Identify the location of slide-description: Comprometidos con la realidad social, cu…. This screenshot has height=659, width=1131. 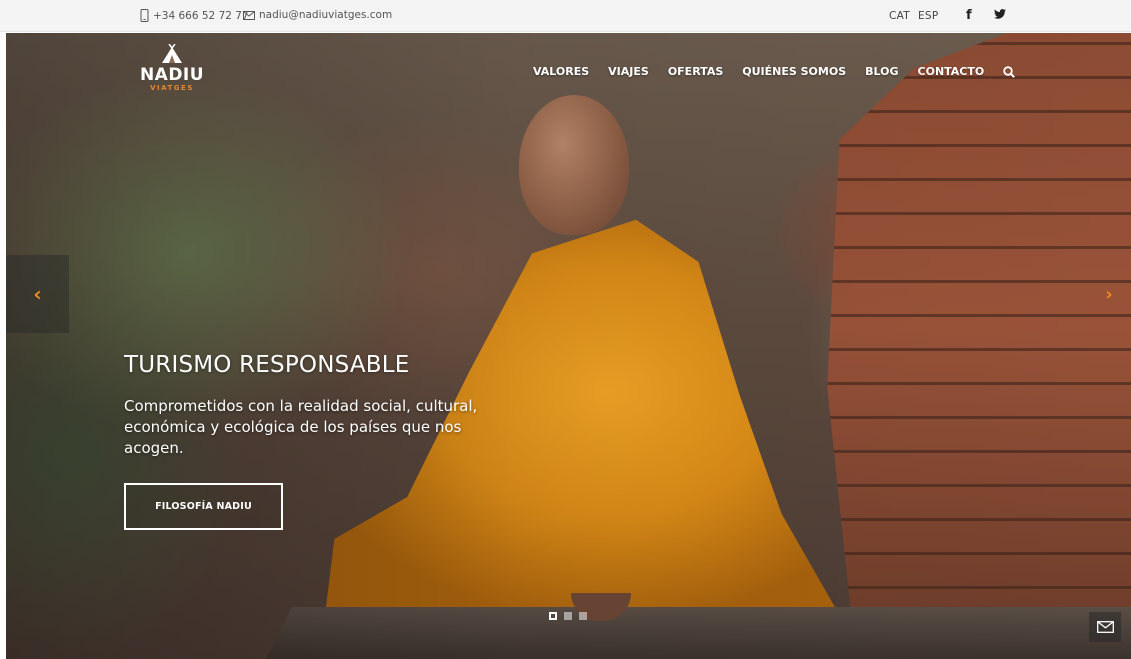
(301, 427).